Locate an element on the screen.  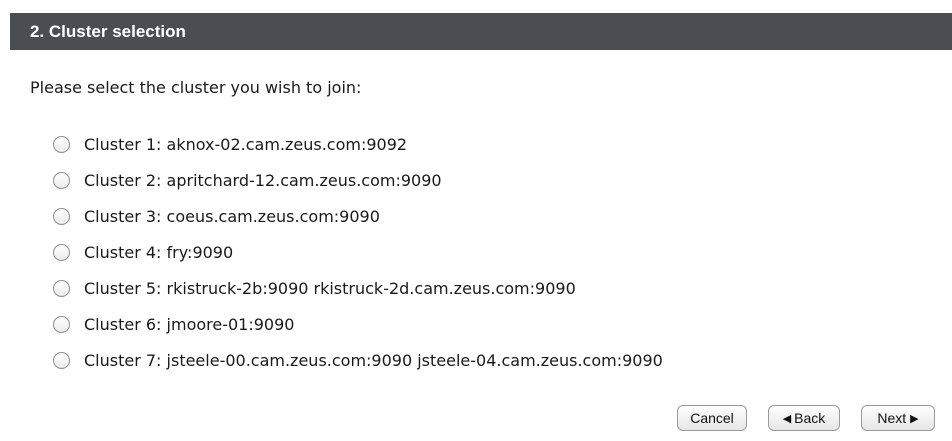
next-button: Next ▶ is located at coordinates (898, 418).